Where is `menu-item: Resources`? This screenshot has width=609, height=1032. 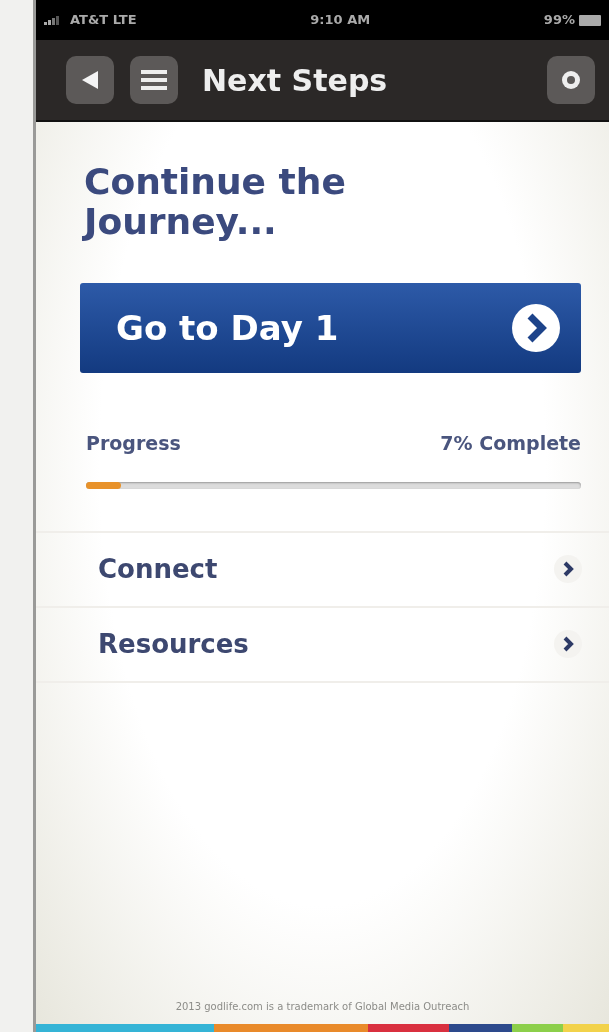 menu-item: Resources is located at coordinates (322, 643).